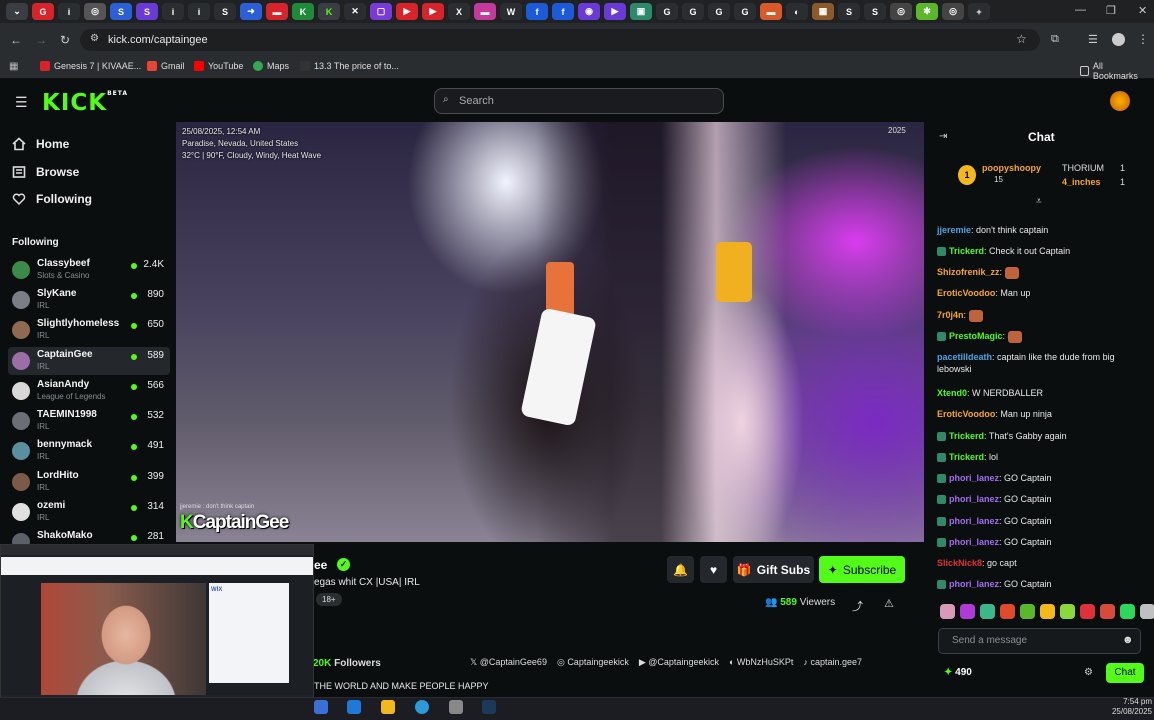 The width and height of the screenshot is (1154, 720). What do you see at coordinates (40, 144) in the screenshot?
I see `nav-home: Home` at bounding box center [40, 144].